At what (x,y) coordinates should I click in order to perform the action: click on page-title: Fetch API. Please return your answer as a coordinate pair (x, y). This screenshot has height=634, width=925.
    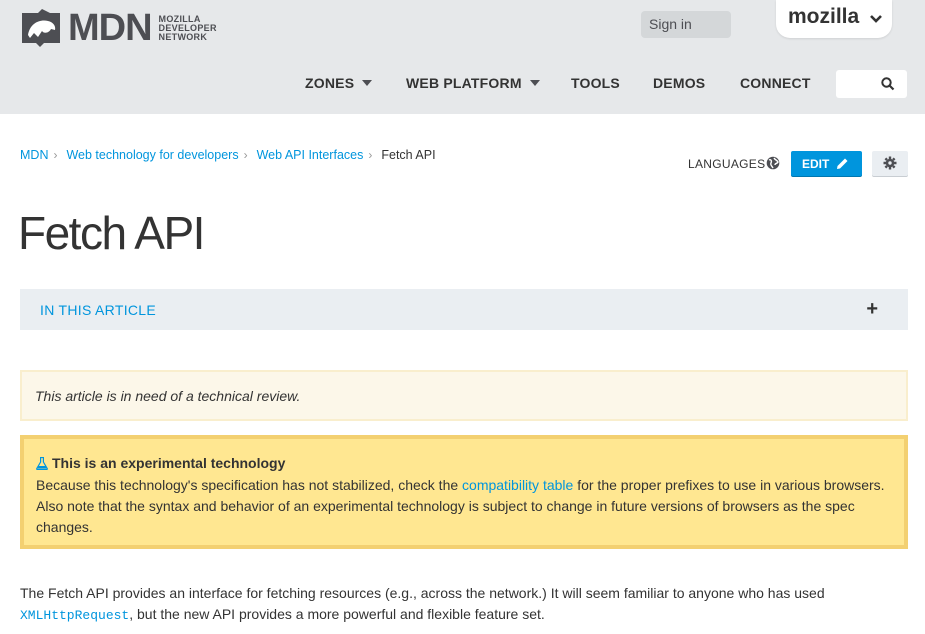
    Looking at the image, I should click on (111, 233).